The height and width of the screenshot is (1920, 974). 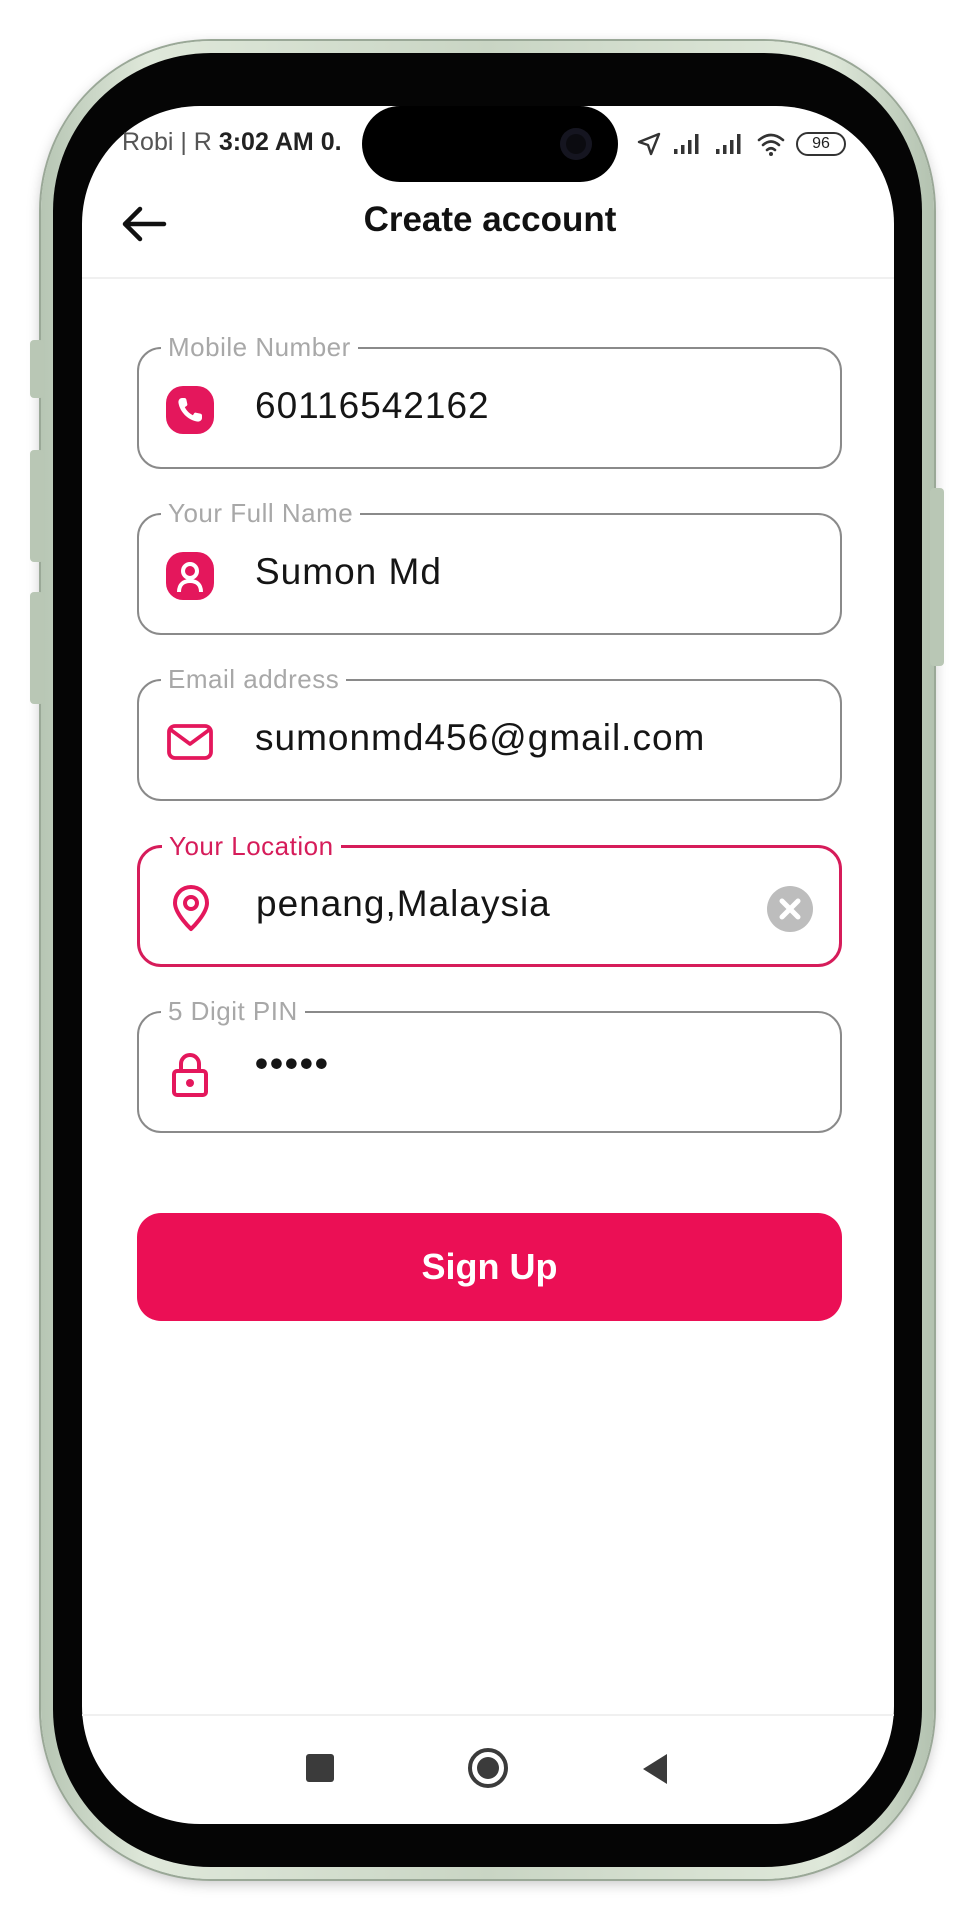 I want to click on field-label: Email address, so click(x=254, y=679).